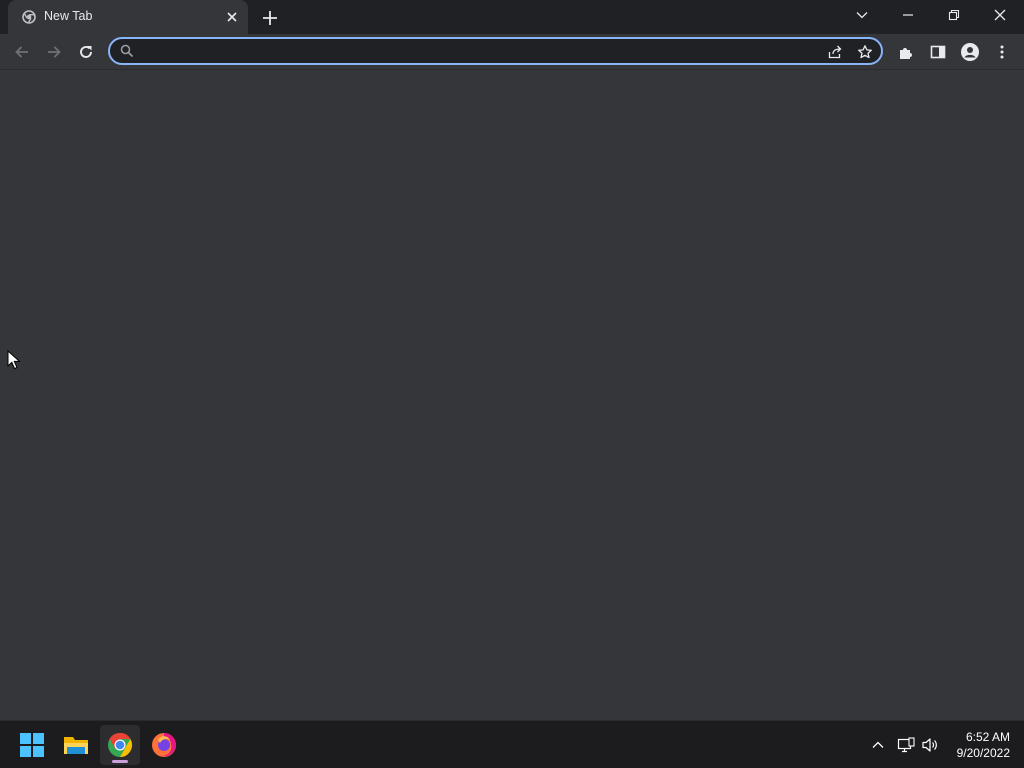 The image size is (1024, 768). Describe the element at coordinates (512, 17) in the screenshot. I see `browser-titlebar: New Tab` at that location.